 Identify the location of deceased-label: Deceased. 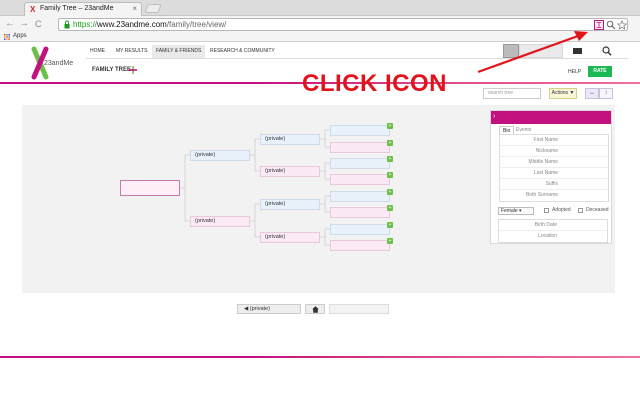
(597, 210).